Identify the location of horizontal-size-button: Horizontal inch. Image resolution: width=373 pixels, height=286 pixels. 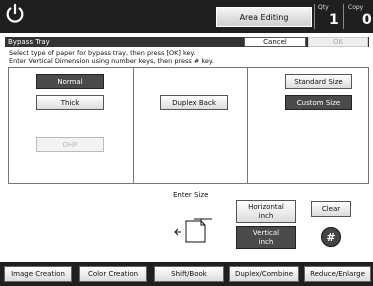
(266, 211).